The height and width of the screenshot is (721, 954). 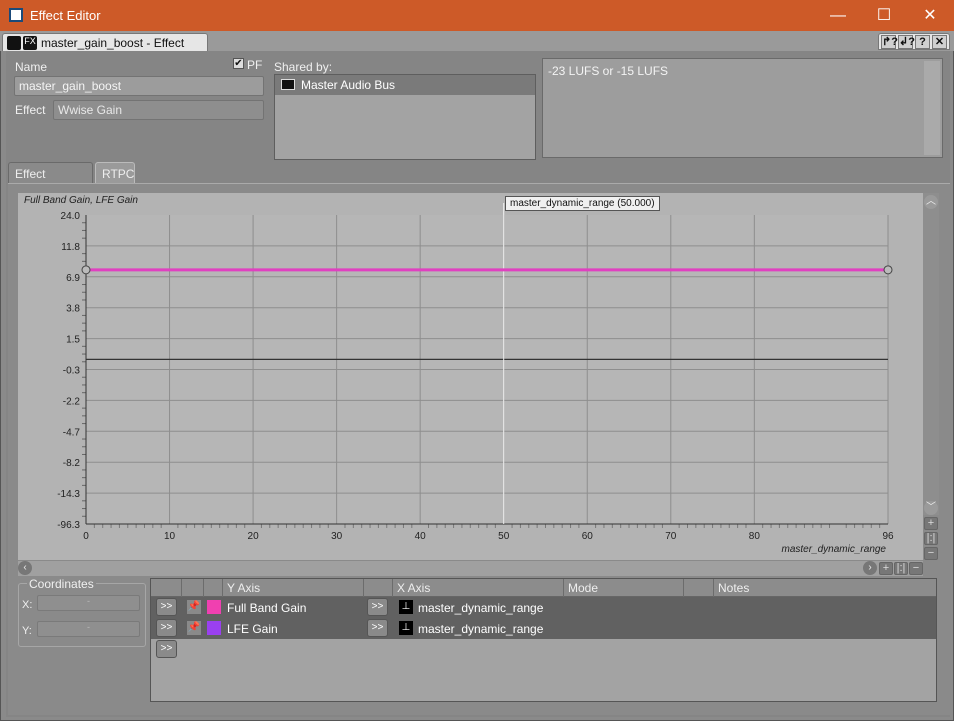 What do you see at coordinates (65, 15) in the screenshot?
I see `window-title: Effect Editor` at bounding box center [65, 15].